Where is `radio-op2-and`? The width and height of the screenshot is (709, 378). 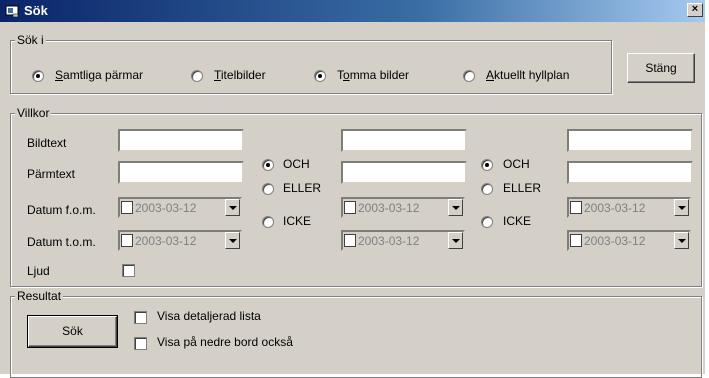 radio-op2-and is located at coordinates (487, 165).